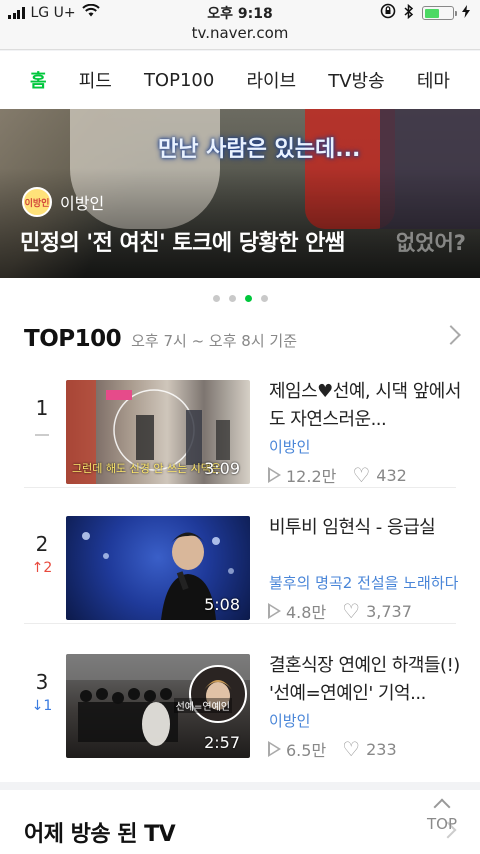 This screenshot has height=854, width=480. What do you see at coordinates (240, 80) in the screenshot?
I see `main-nav: 홈 피드 TOP100 라이브 TV방송 테마` at bounding box center [240, 80].